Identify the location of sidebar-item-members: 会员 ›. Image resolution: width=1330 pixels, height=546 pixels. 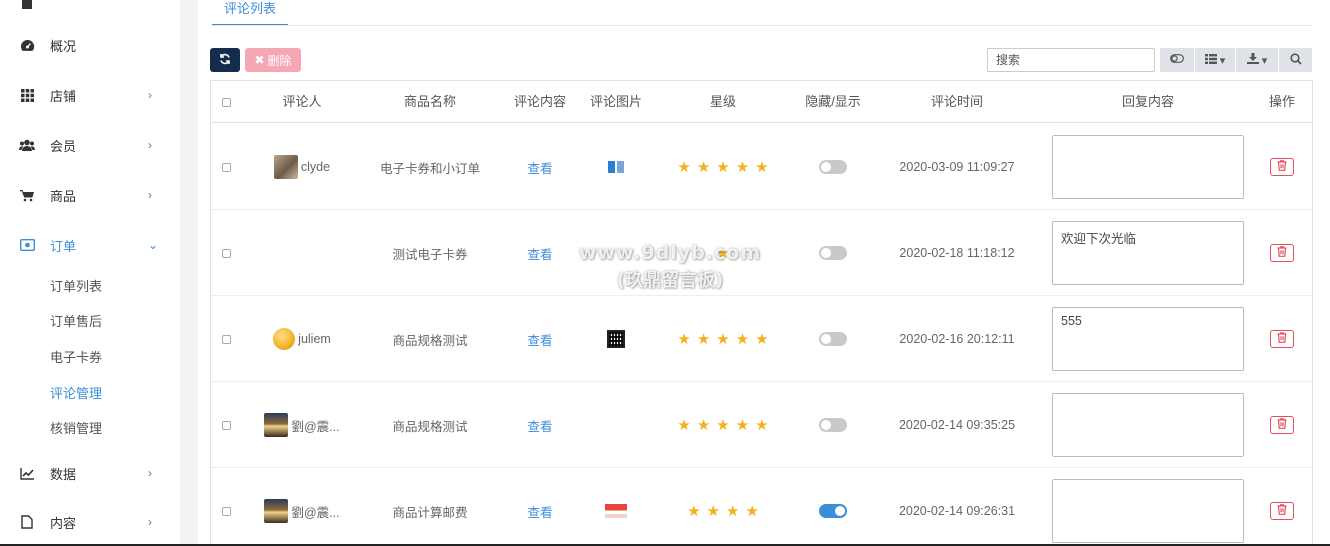
(90, 145).